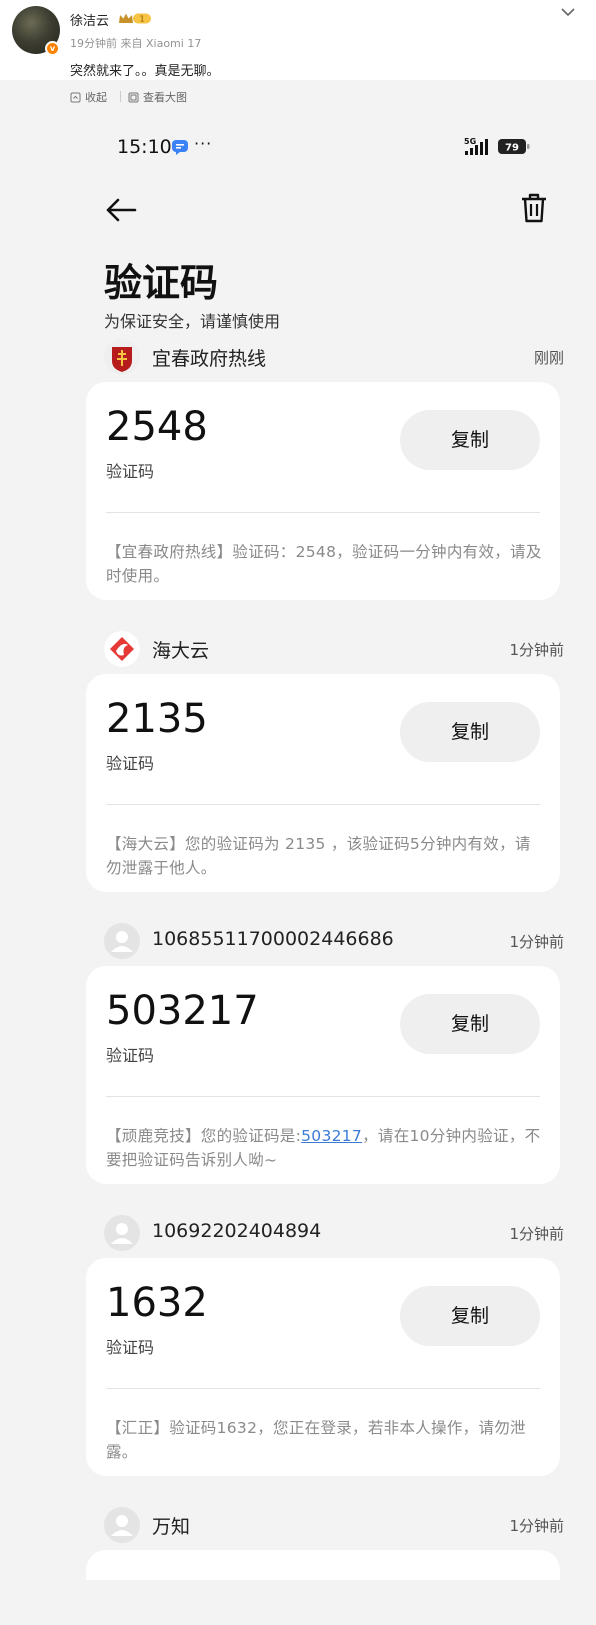  Describe the element at coordinates (180, 147) in the screenshot. I see `message-notification-icon` at that location.